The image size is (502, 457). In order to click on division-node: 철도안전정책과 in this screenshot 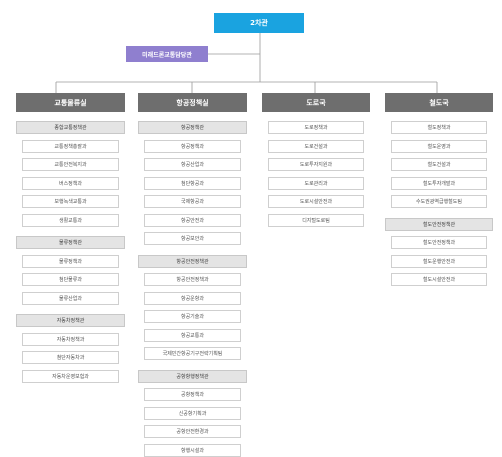, I will do `click(439, 242)`.